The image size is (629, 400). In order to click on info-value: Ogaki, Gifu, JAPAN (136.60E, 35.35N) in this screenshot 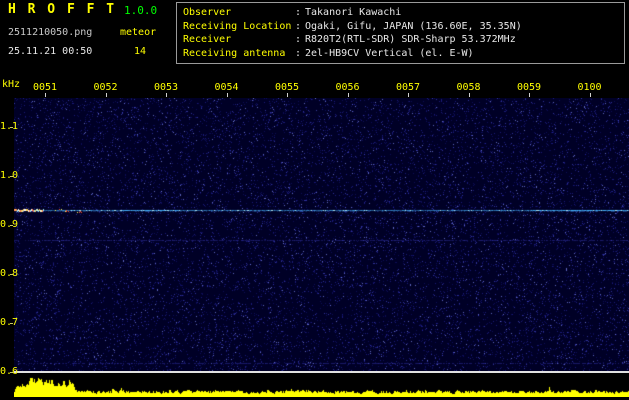, I will do `click(413, 26)`.